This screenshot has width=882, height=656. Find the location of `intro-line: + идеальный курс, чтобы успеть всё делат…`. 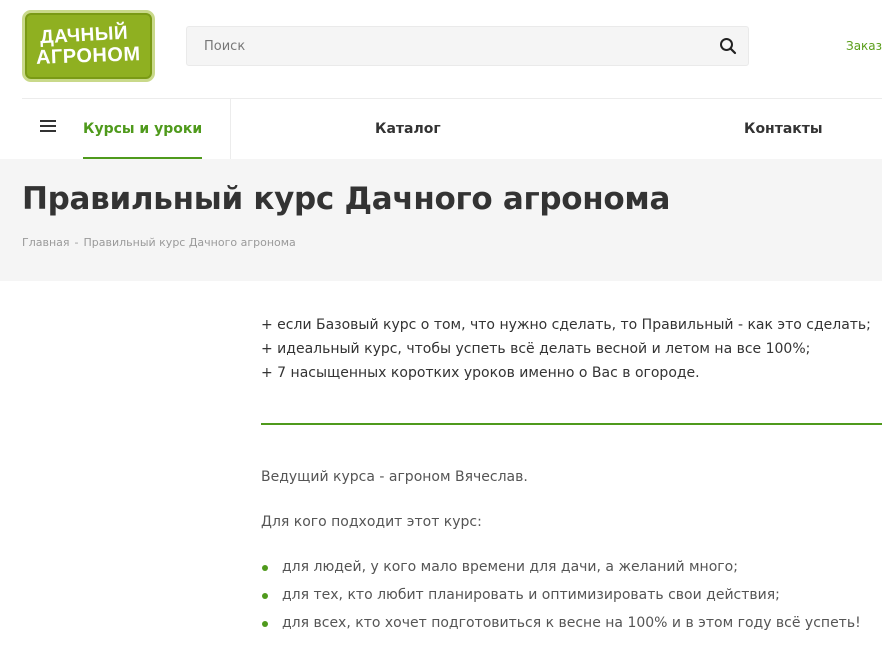

intro-line: + идеальный курс, чтобы успеть всё делат… is located at coordinates (536, 349).